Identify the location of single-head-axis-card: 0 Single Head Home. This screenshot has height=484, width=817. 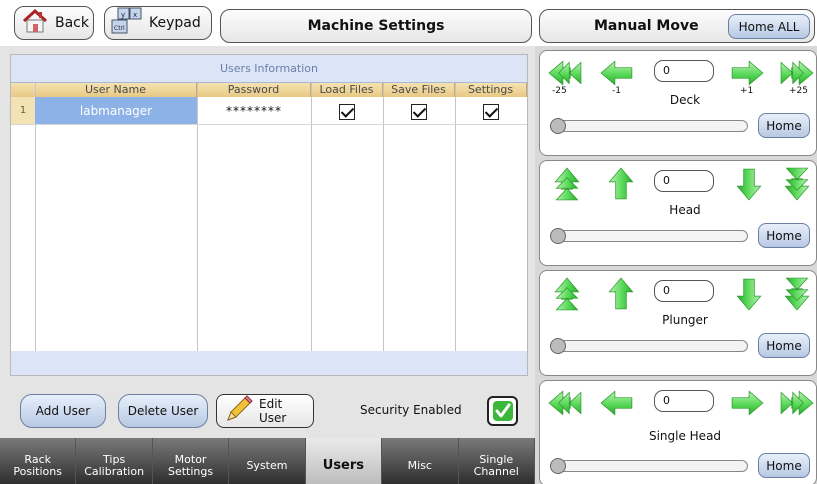
(678, 432).